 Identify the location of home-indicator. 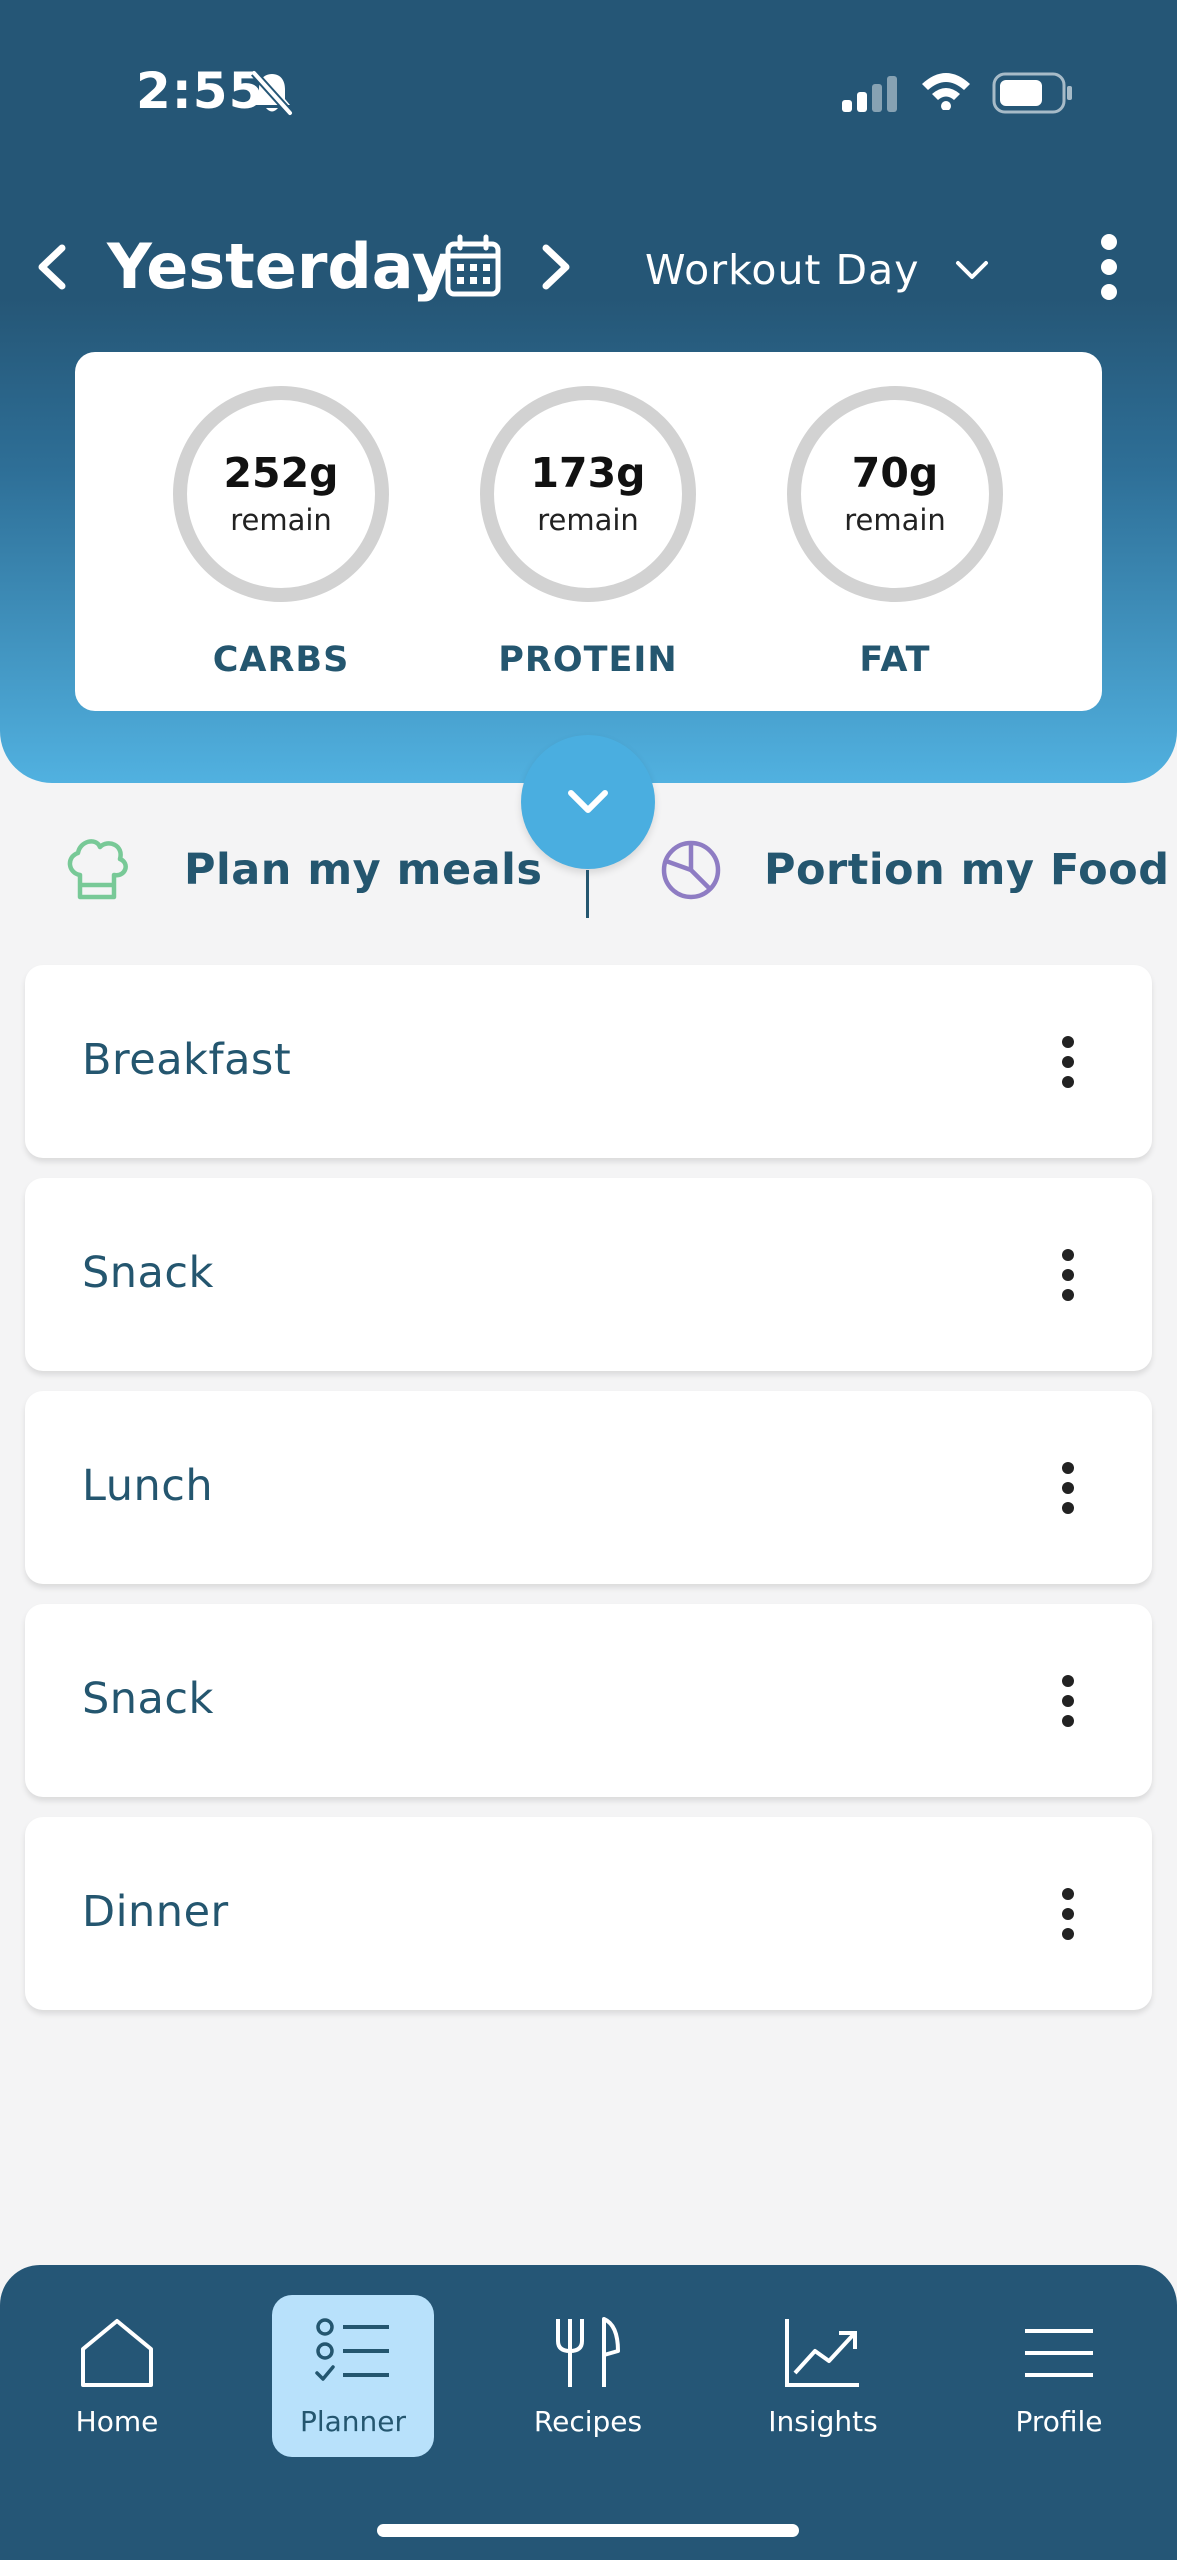
(588, 2530).